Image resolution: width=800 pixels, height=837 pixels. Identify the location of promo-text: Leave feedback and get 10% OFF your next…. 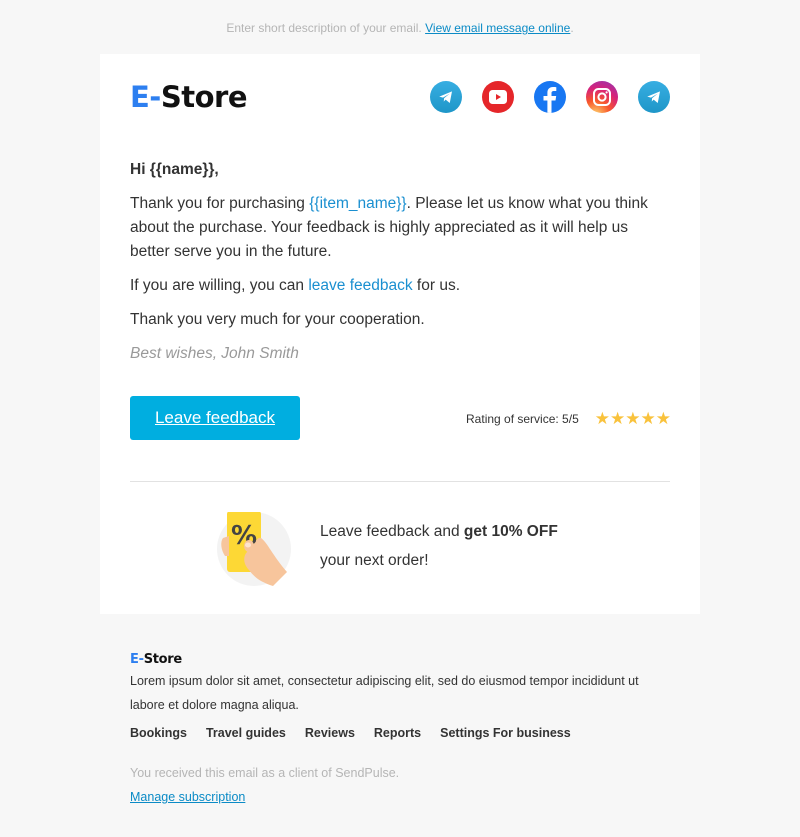
(439, 546).